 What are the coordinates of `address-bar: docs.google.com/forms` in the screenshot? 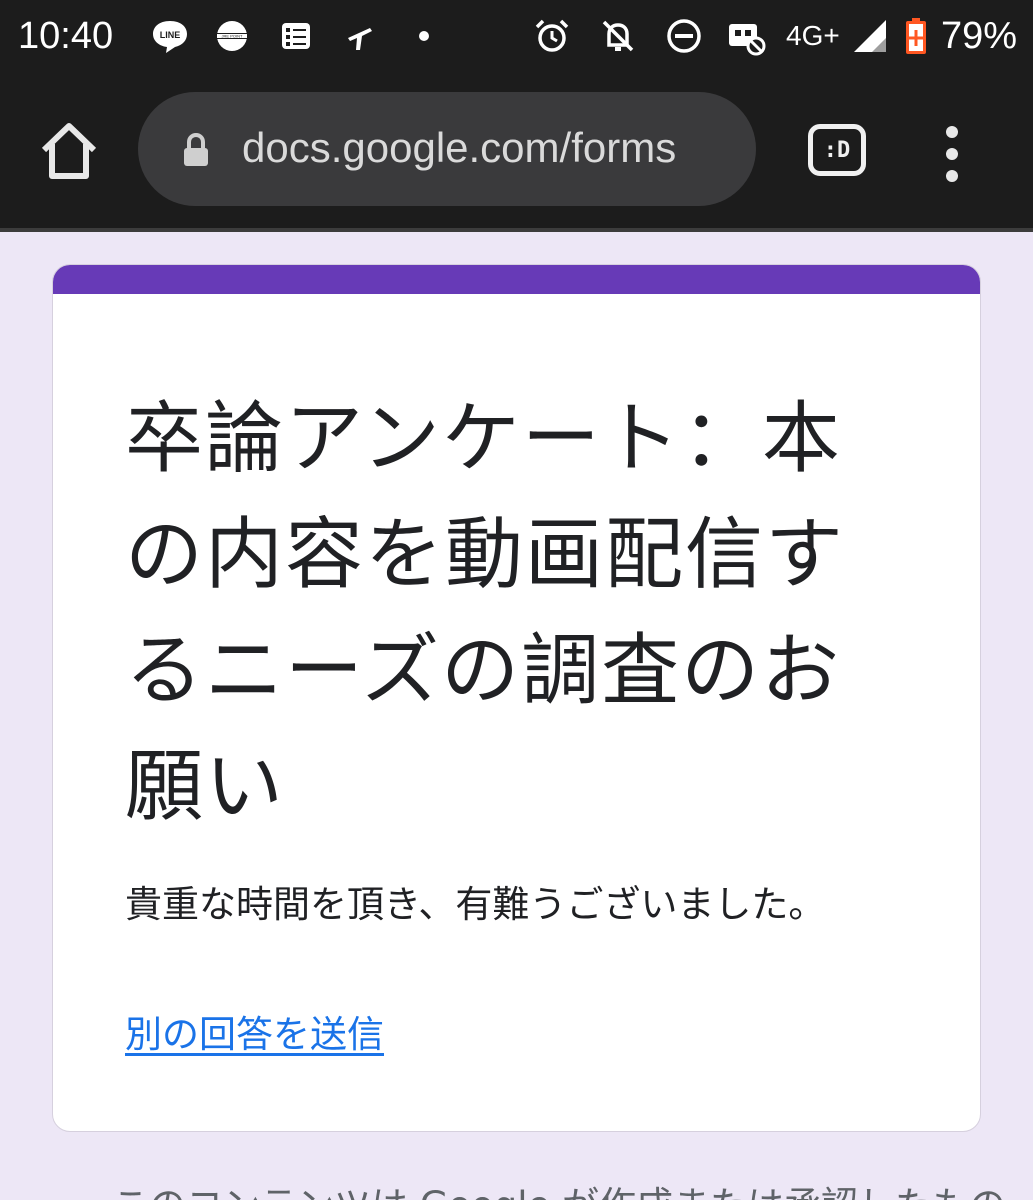 It's located at (447, 149).